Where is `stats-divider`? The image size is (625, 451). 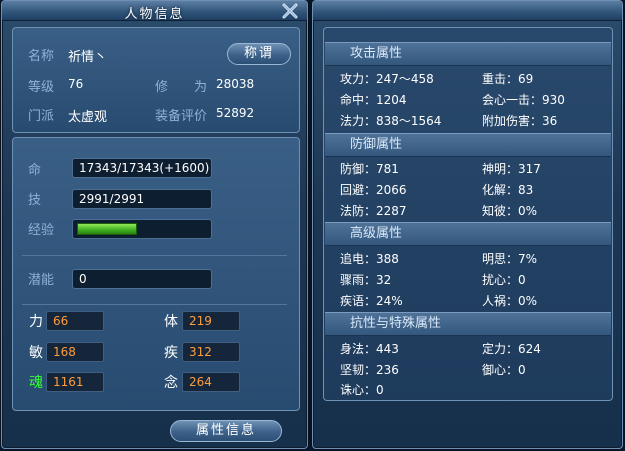 stats-divider is located at coordinates (154, 255).